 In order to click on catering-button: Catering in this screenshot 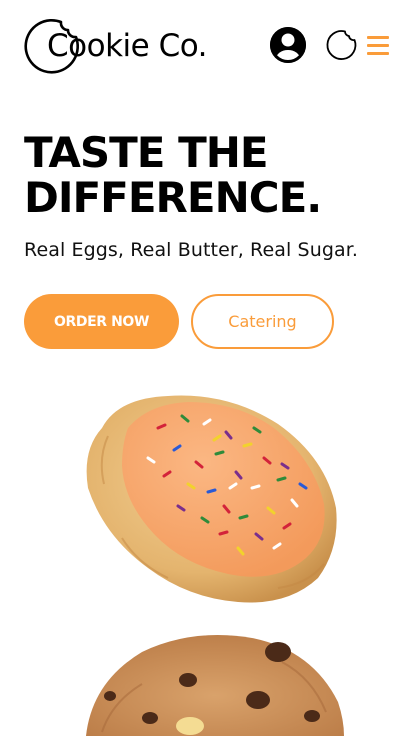, I will do `click(262, 321)`.